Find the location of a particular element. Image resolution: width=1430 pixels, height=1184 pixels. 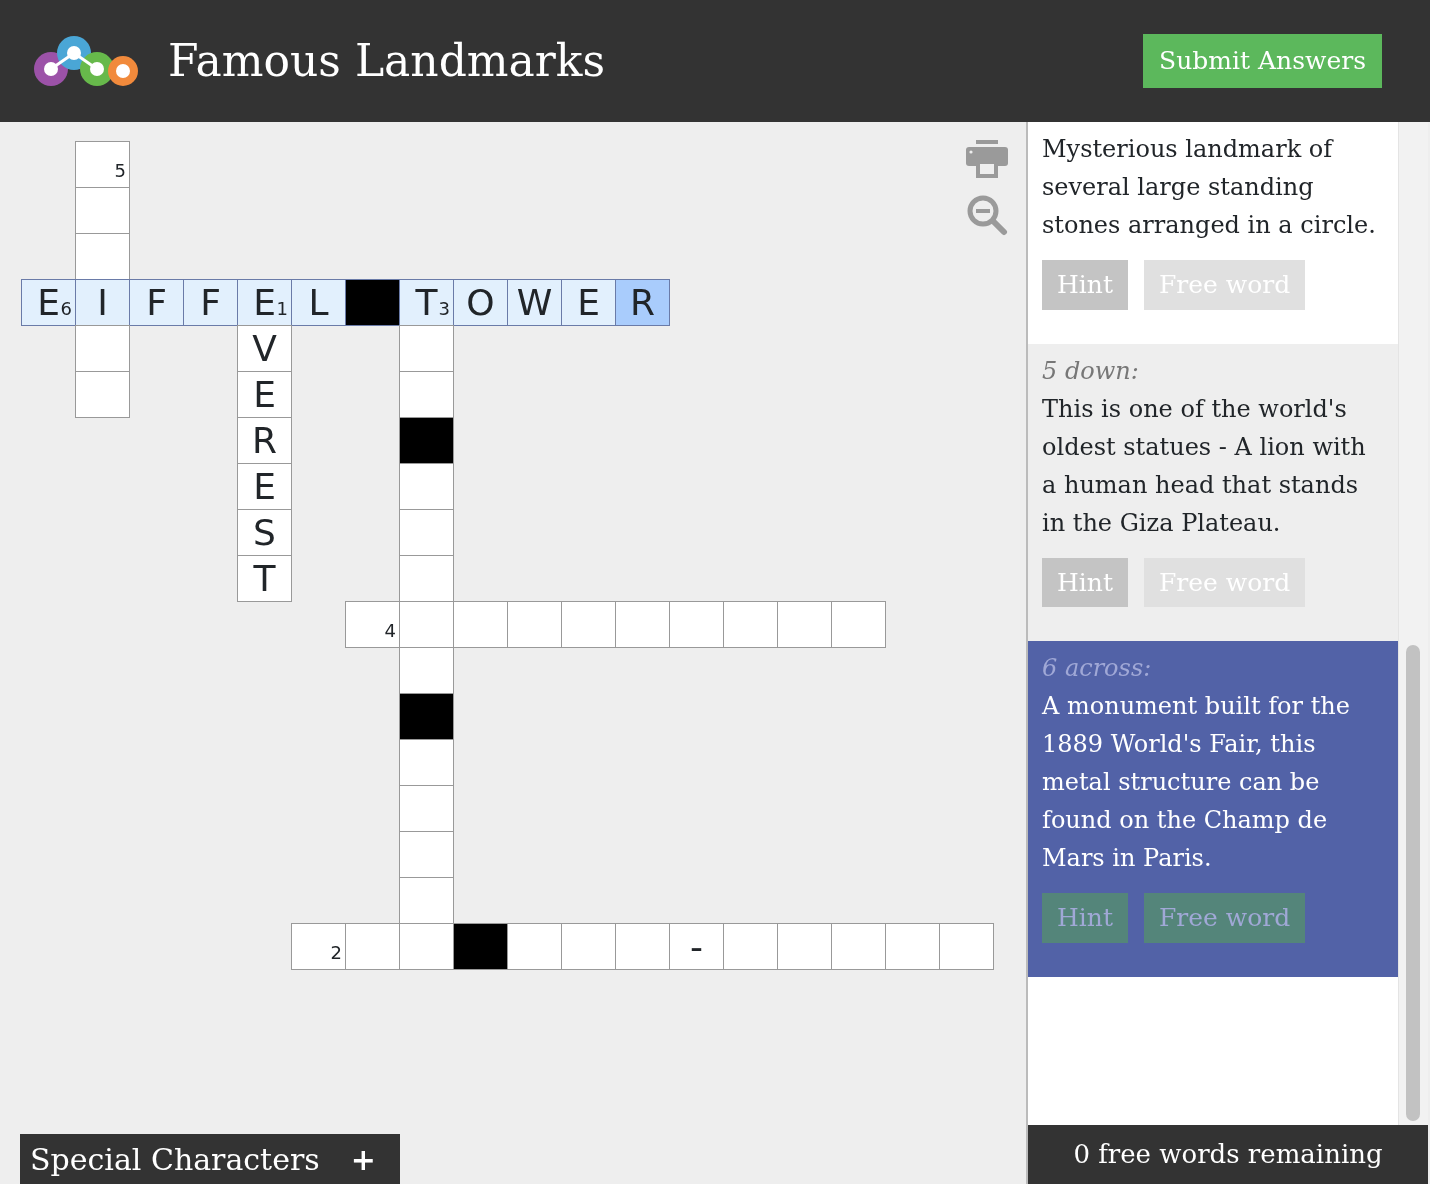

clue-text: This is one of the world's oldest statues - A lion with a human head that stands in the Giza Plateau. is located at coordinates (1204, 466).